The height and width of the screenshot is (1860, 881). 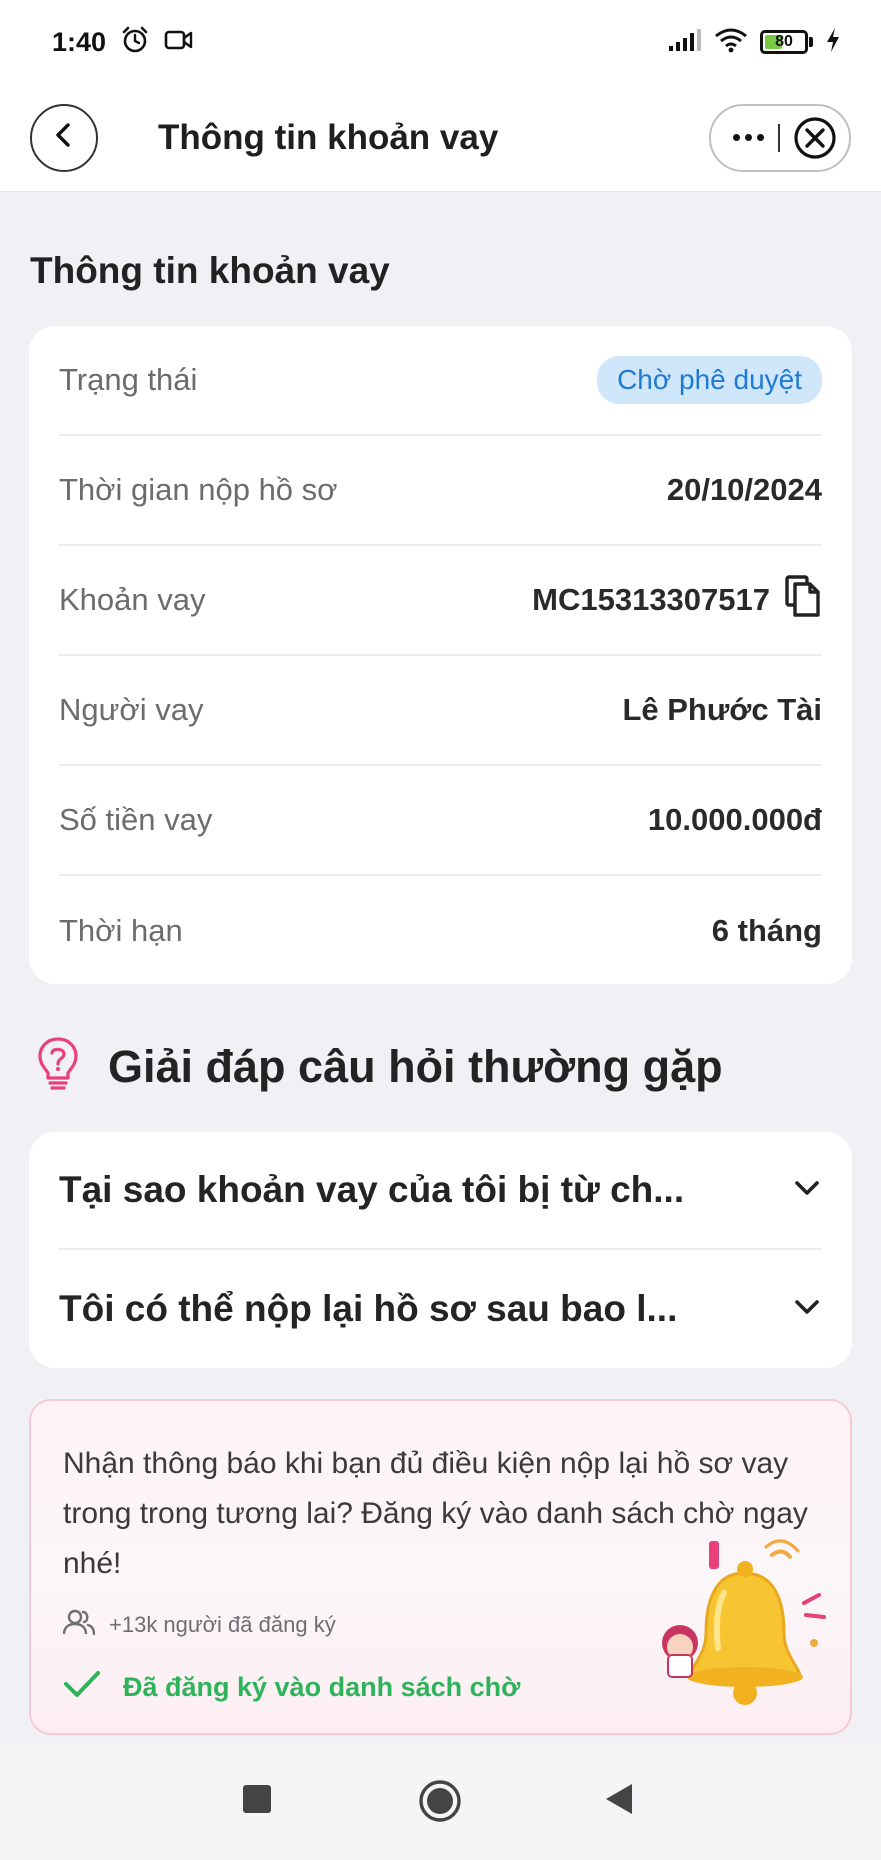 I want to click on question-bulb-icon, so click(x=58, y=1066).